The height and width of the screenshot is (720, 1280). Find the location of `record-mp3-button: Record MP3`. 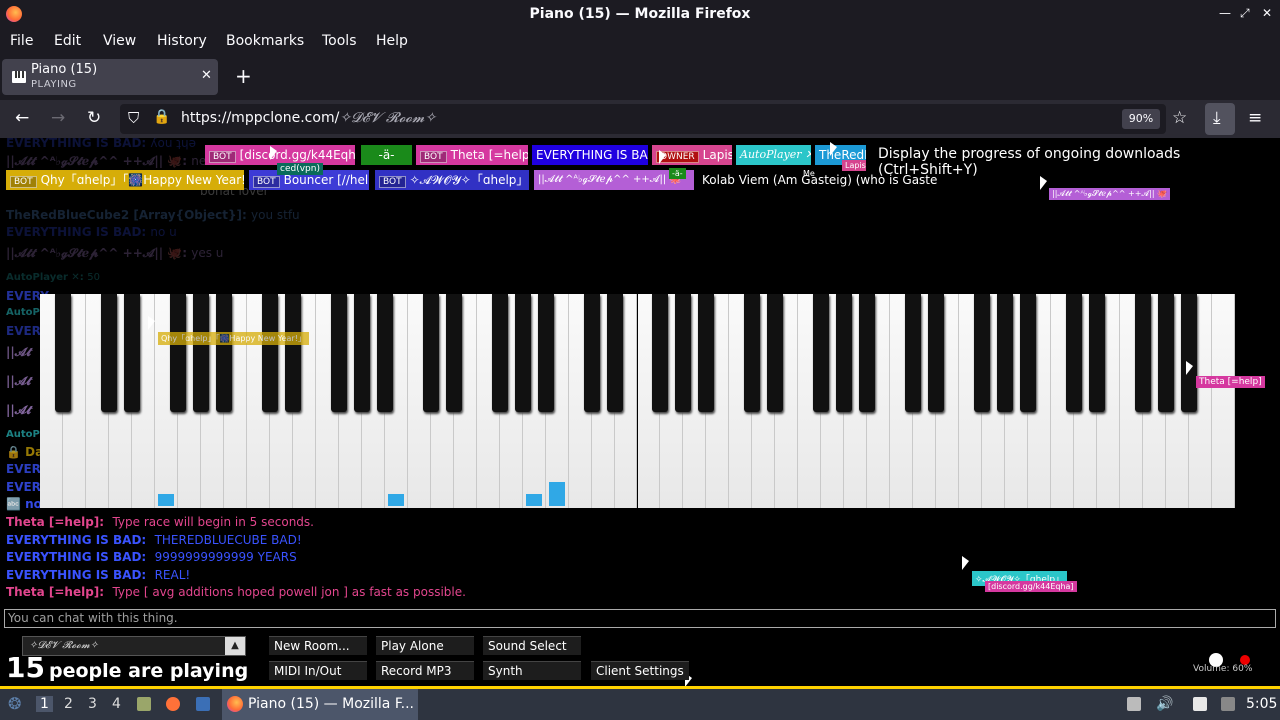

record-mp3-button: Record MP3 is located at coordinates (425, 670).